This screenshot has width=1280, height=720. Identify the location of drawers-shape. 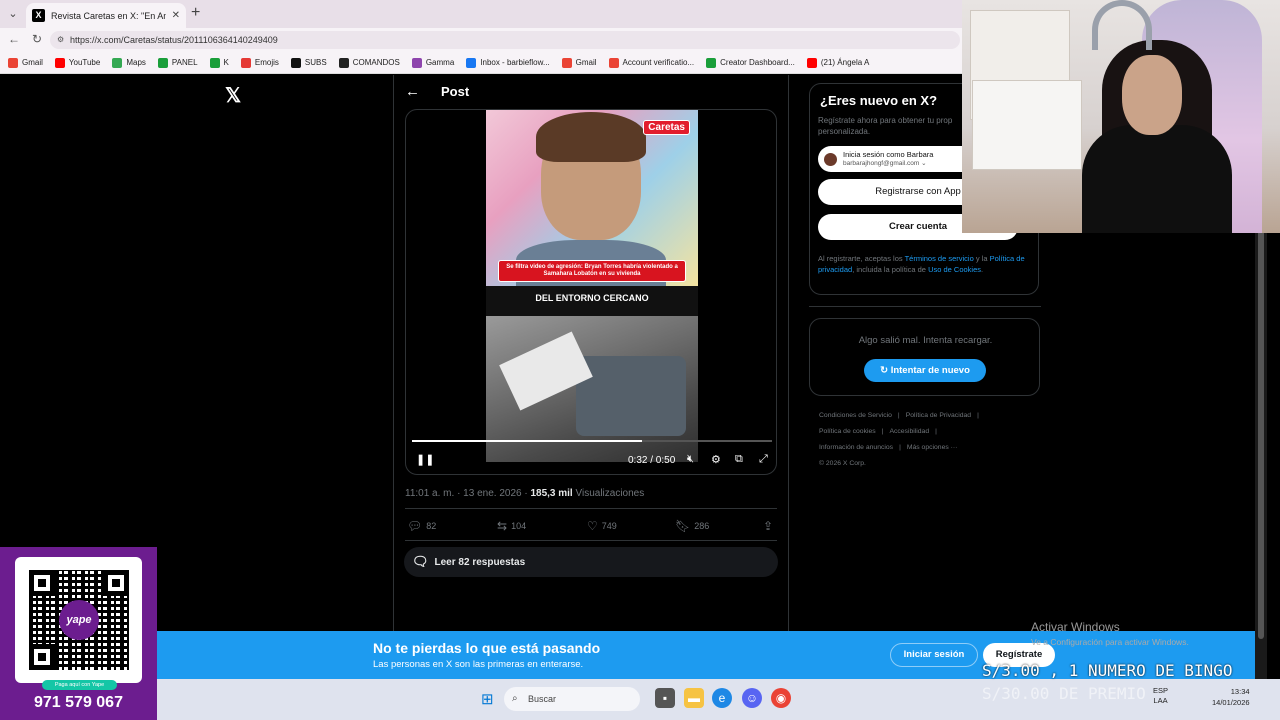
(1027, 125).